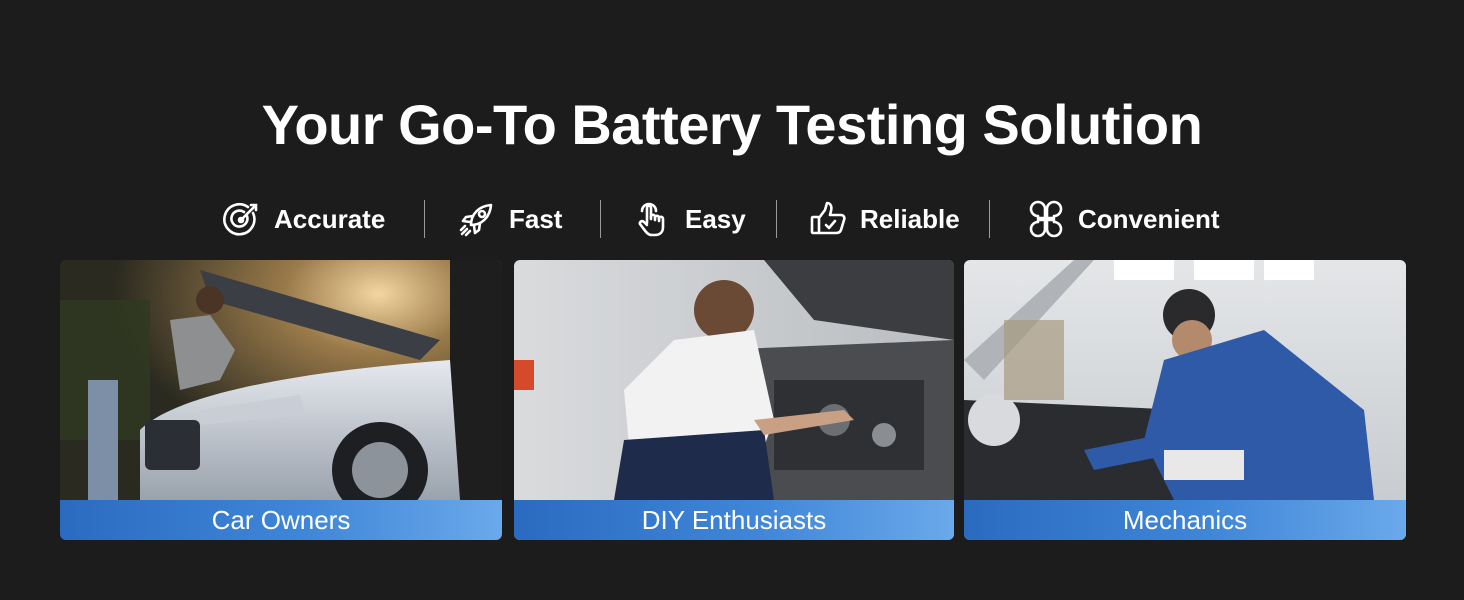 This screenshot has width=1464, height=600. What do you see at coordinates (536, 218) in the screenshot?
I see `feature-label-fast: Fast` at bounding box center [536, 218].